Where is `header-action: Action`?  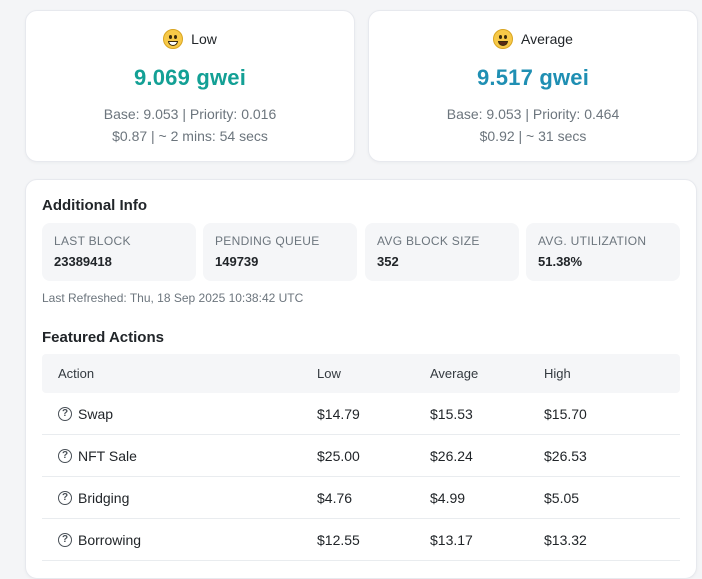
header-action: Action is located at coordinates (76, 373).